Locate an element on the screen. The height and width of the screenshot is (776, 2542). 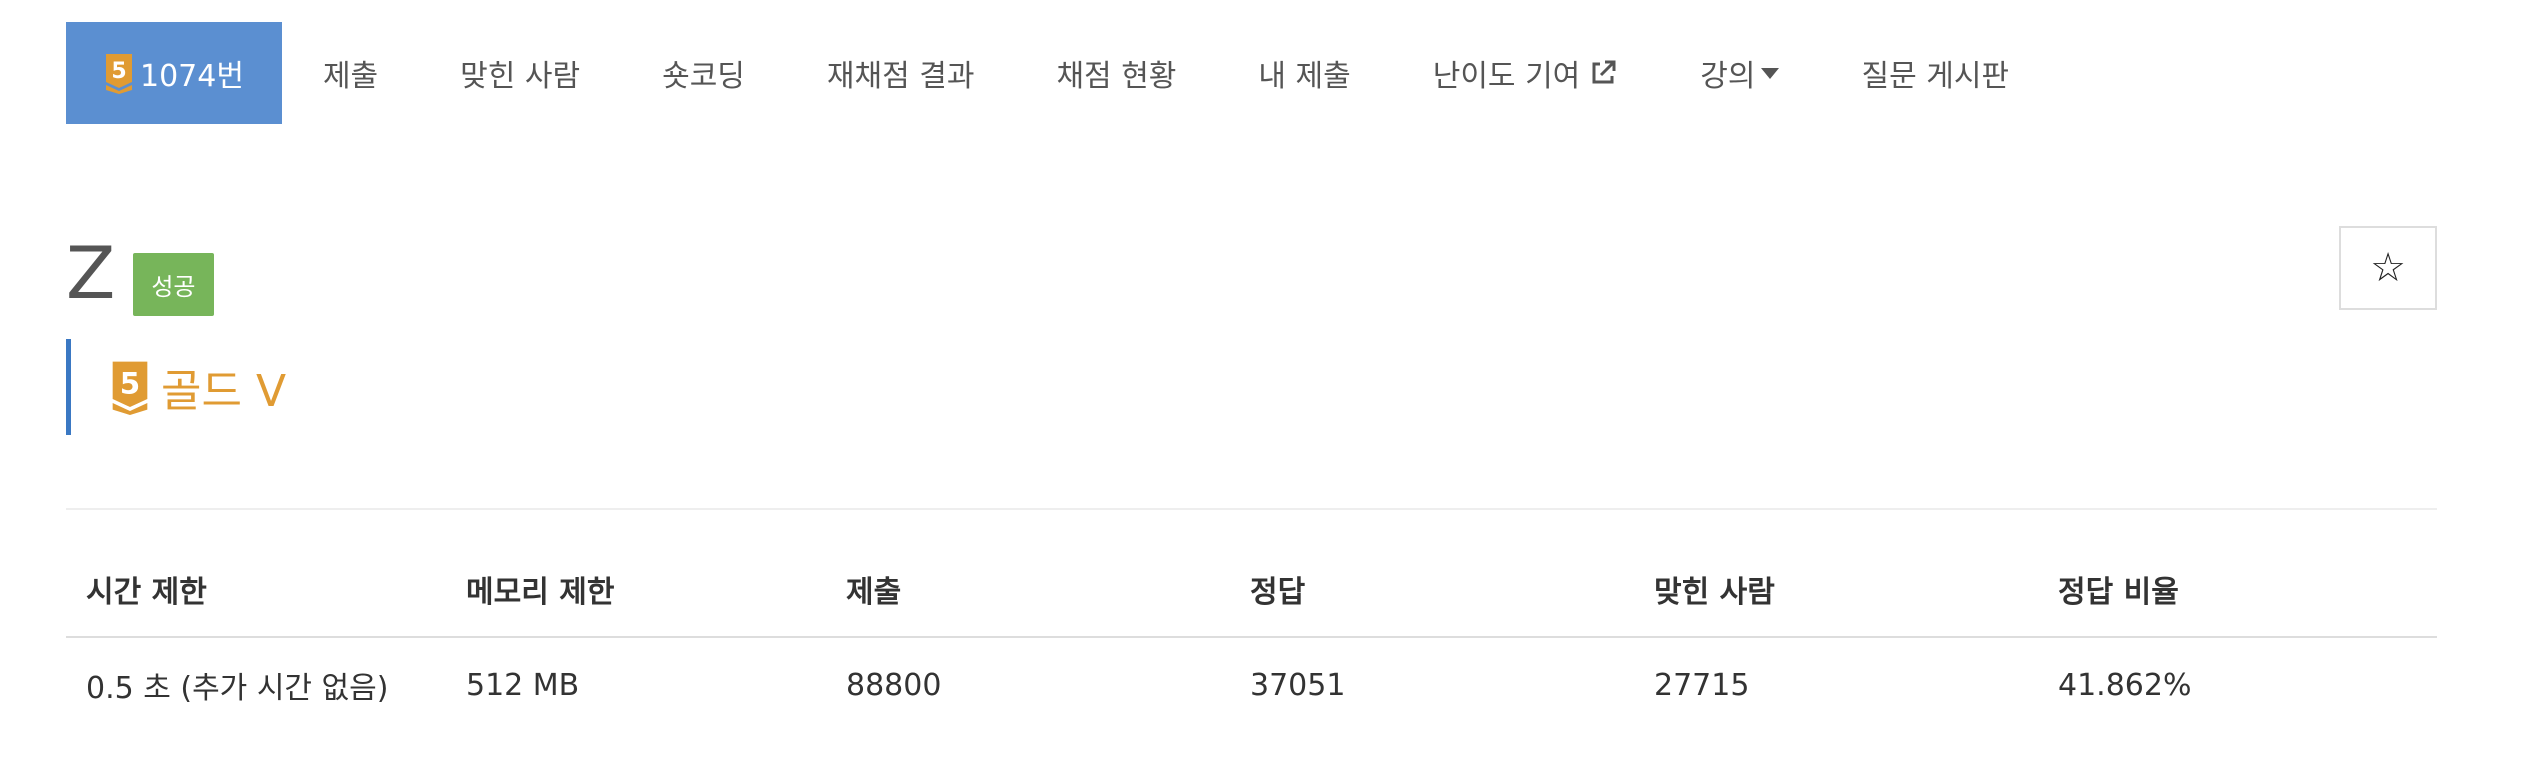
header-submissions: 제출 is located at coordinates (1028, 601).